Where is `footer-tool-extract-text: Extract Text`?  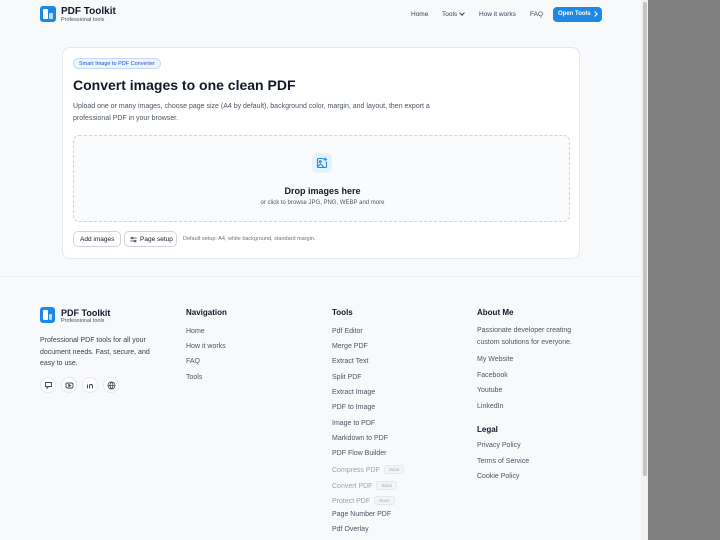
footer-tool-extract-text: Extract Text is located at coordinates (350, 361).